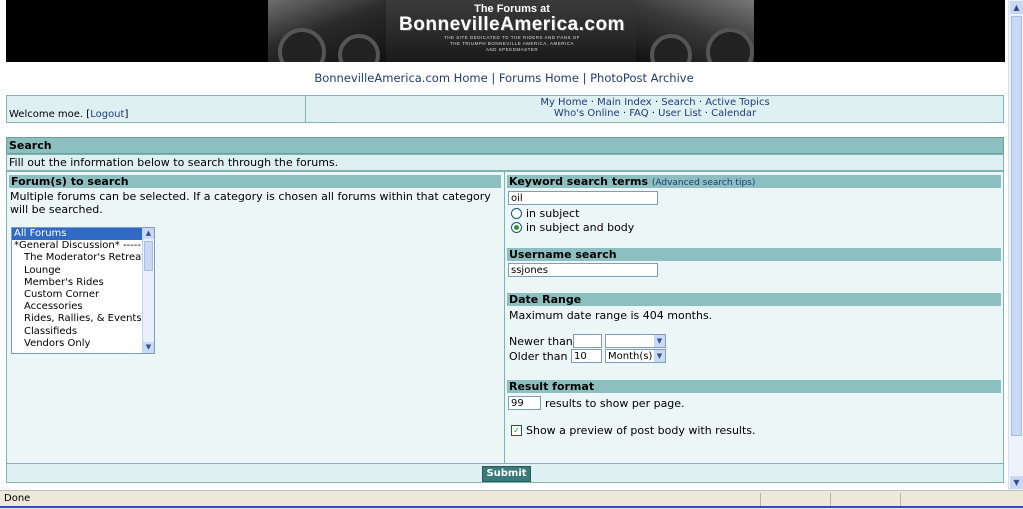  What do you see at coordinates (328, 31) in the screenshot?
I see `motorcycle-left-image` at bounding box center [328, 31].